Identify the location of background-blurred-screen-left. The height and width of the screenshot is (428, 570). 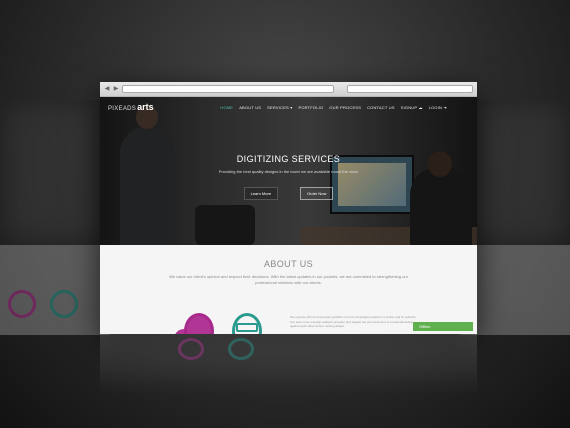
(55, 217).